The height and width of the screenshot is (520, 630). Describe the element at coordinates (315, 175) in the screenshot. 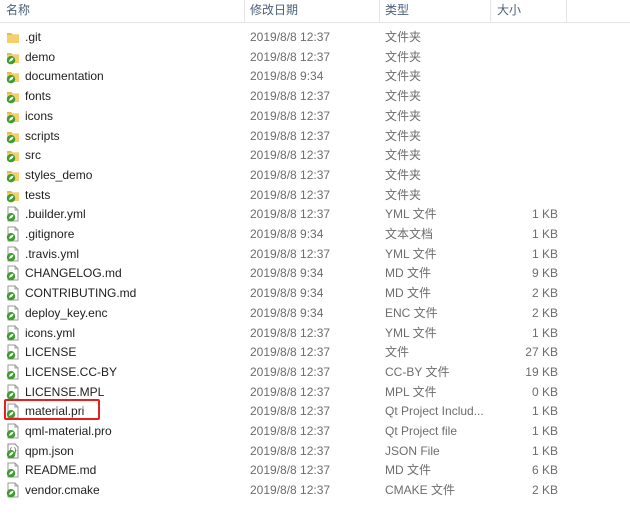

I see `file-row: styles_demo 2019/8/8 12:37 文件夹` at that location.